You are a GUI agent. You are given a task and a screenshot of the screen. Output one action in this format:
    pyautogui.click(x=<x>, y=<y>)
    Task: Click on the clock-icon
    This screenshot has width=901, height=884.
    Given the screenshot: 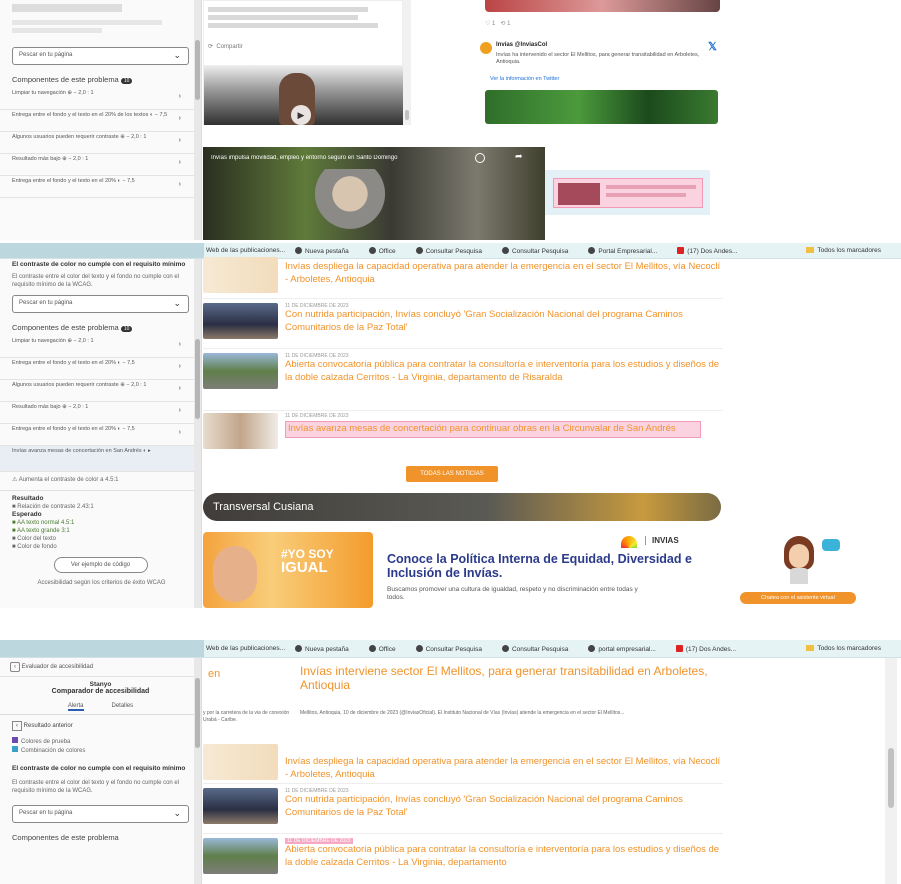 What is the action you would take?
    pyautogui.click(x=480, y=158)
    